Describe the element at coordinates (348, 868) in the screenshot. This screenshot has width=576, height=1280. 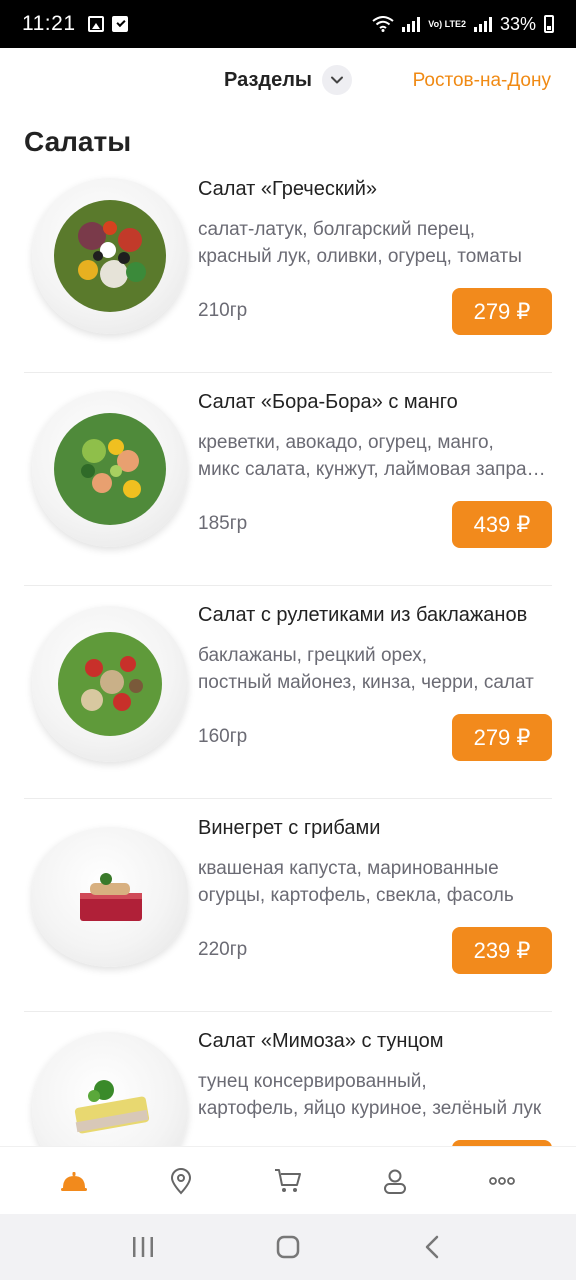
I see `product-description-line: квашеная капуста, маринованные` at that location.